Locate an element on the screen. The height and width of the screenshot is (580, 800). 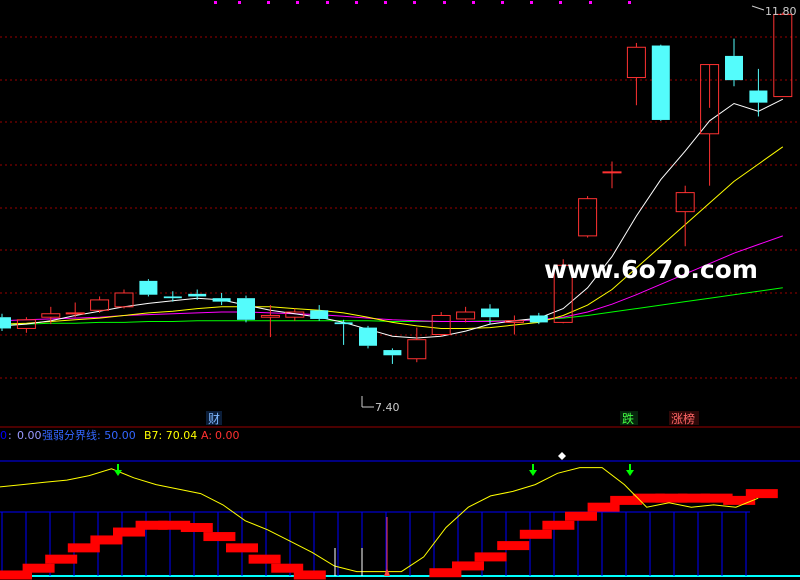
marker-cai: 财 is located at coordinates (214, 419).